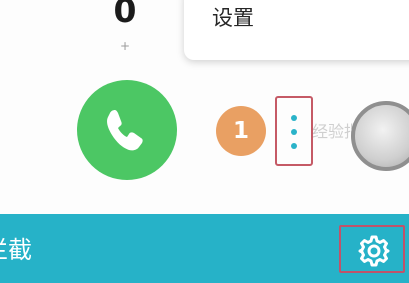  I want to click on menu-item-settings: 设置, so click(233, 18).